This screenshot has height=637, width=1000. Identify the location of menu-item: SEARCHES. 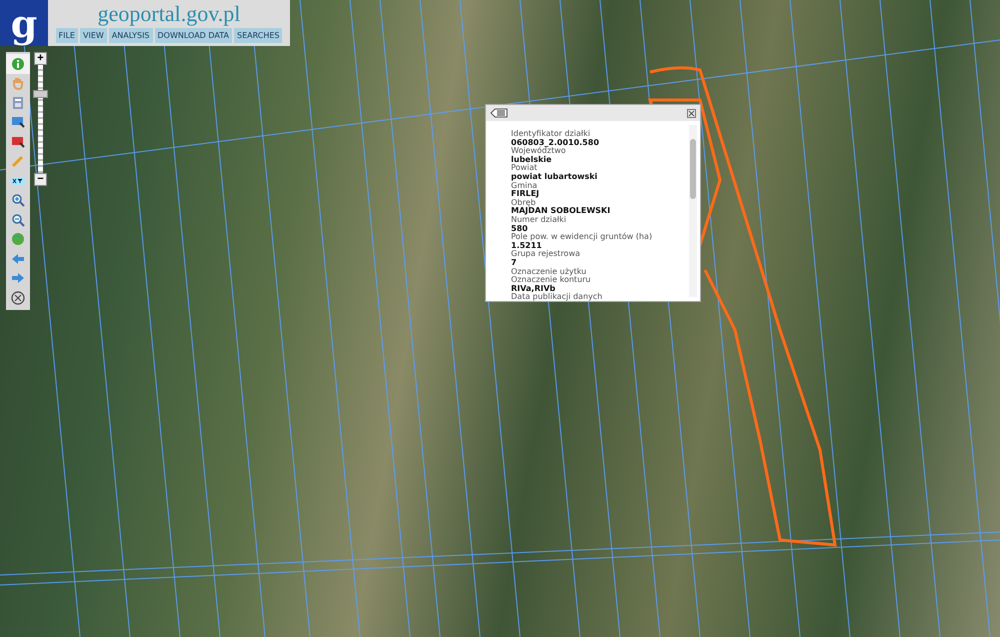
(258, 35).